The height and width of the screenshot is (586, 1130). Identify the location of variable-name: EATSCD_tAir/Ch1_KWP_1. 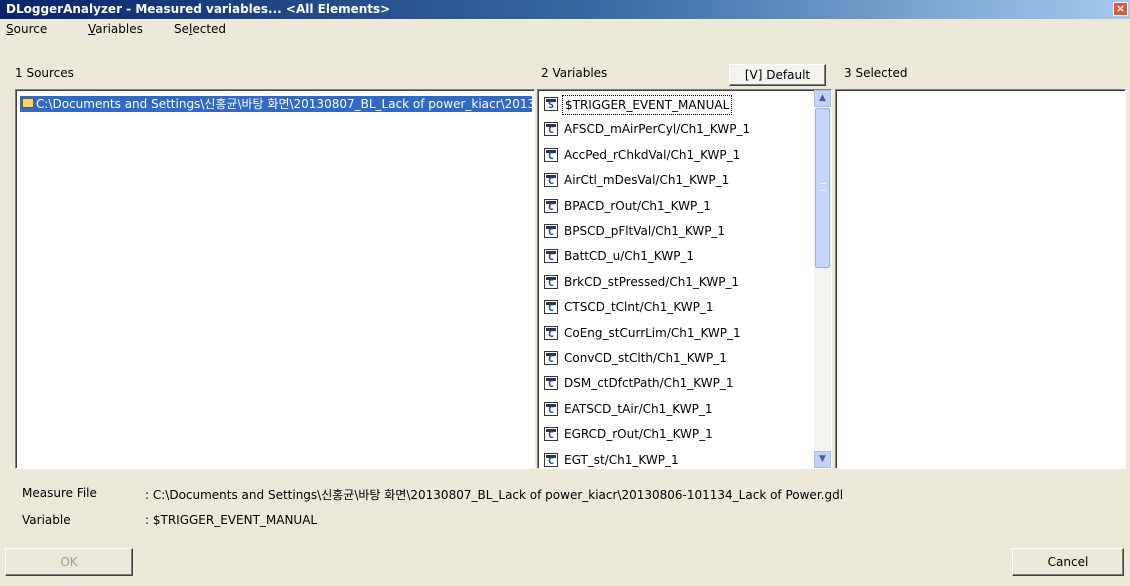
(638, 408).